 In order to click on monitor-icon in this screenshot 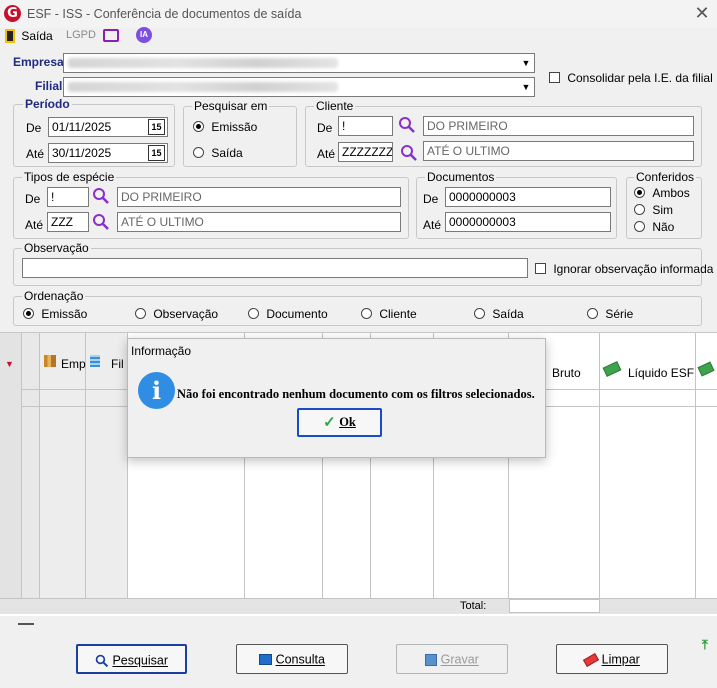, I will do `click(111, 35)`.